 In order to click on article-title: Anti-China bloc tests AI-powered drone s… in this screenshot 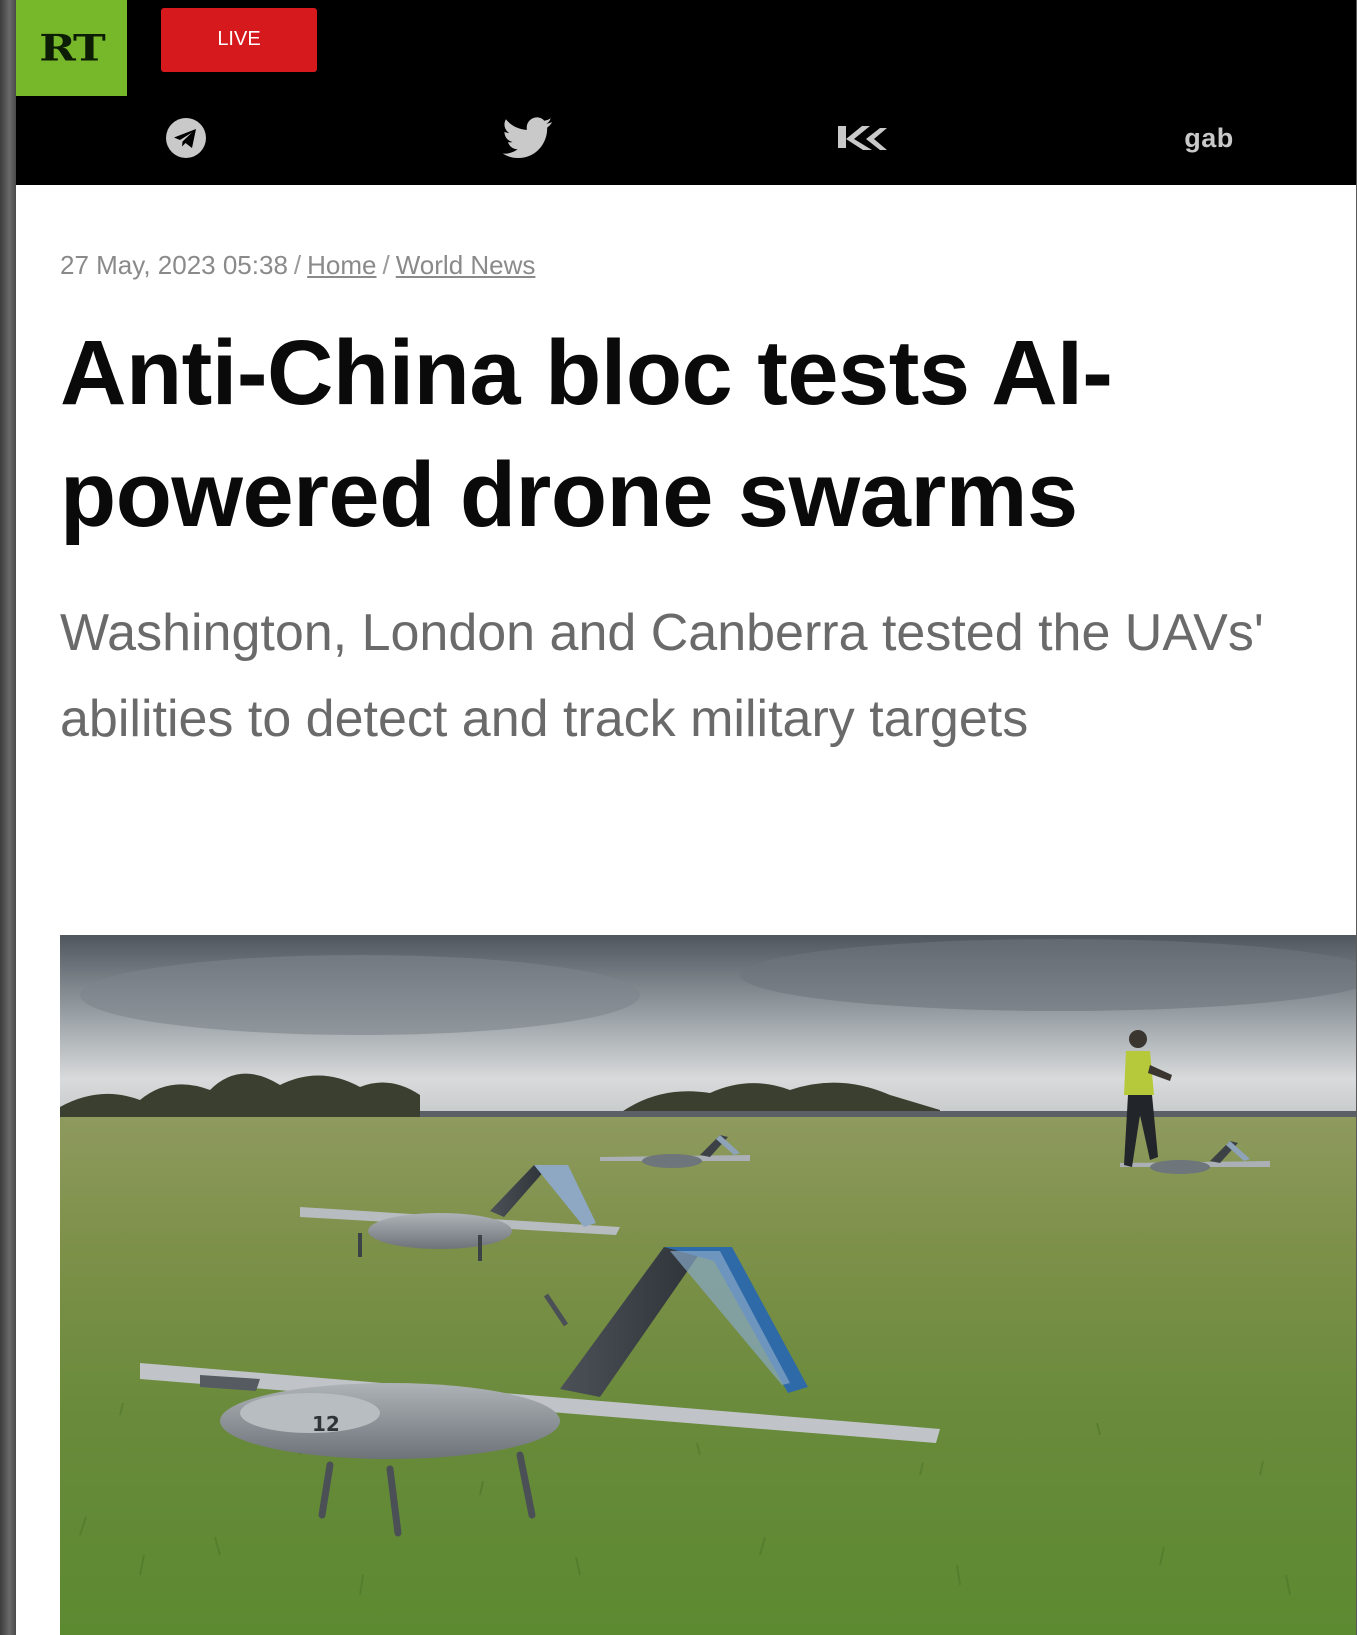, I will do `click(586, 434)`.